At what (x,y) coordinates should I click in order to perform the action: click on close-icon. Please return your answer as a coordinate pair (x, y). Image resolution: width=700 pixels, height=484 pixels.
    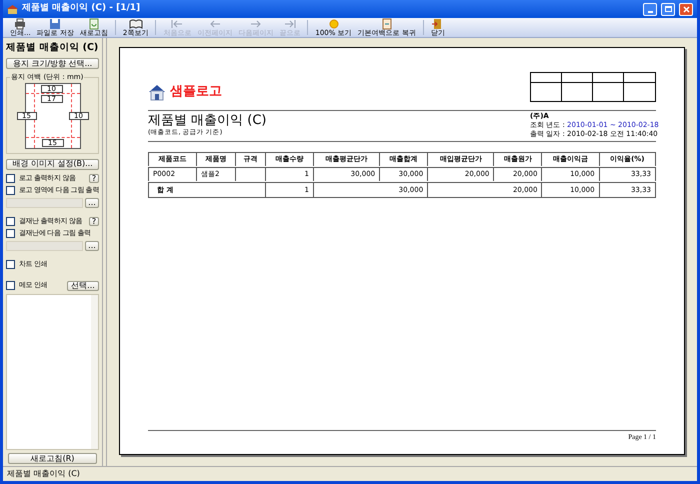
    Looking at the image, I should click on (686, 9).